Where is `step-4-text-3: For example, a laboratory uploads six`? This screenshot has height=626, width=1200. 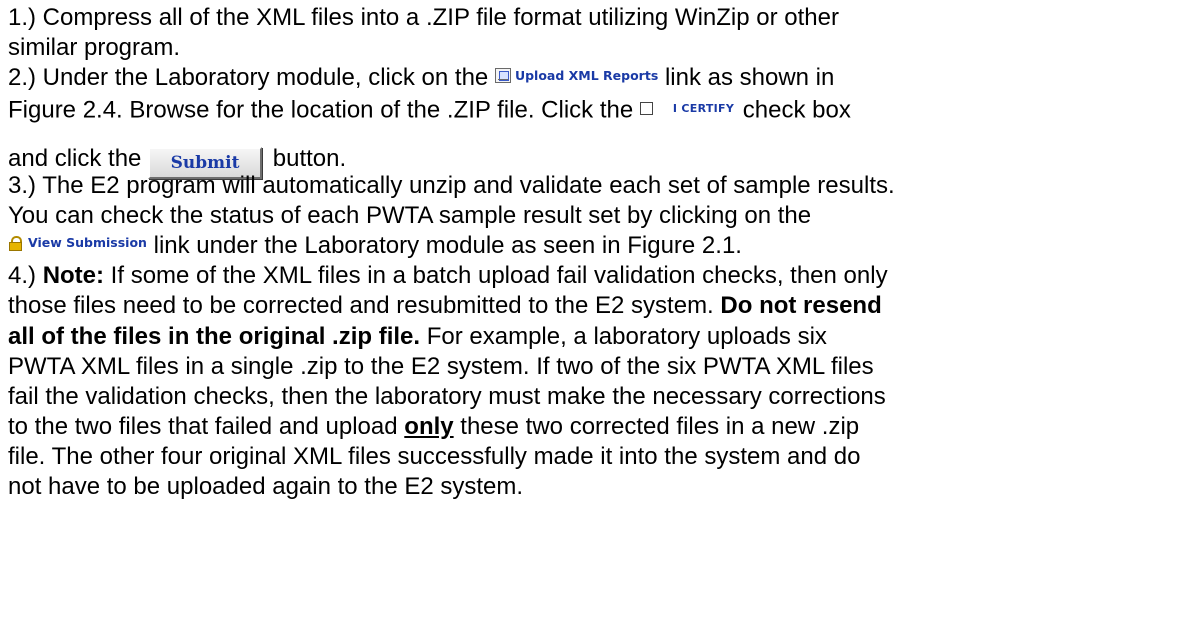 step-4-text-3: For example, a laboratory uploads six is located at coordinates (623, 336).